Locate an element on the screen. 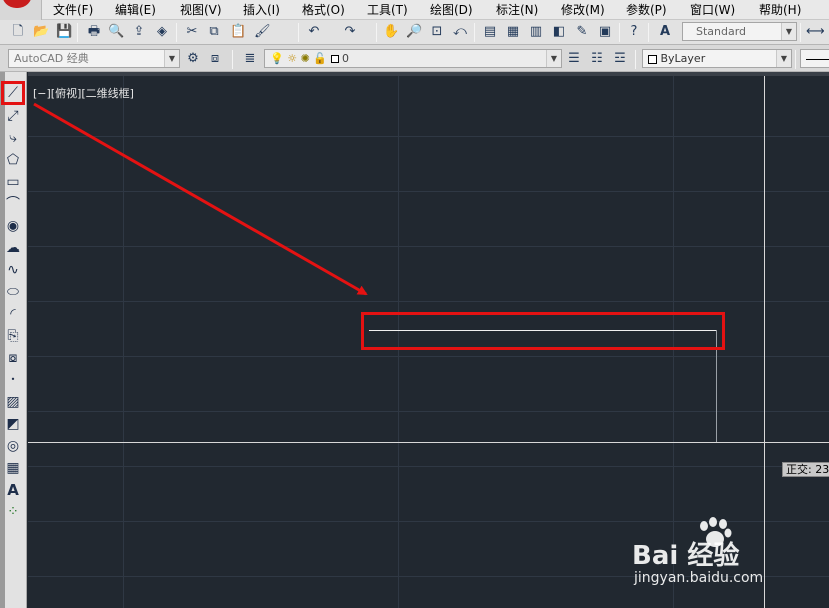 This screenshot has height=608, width=829. ellipse-icon: ⬭ is located at coordinates (13, 292).